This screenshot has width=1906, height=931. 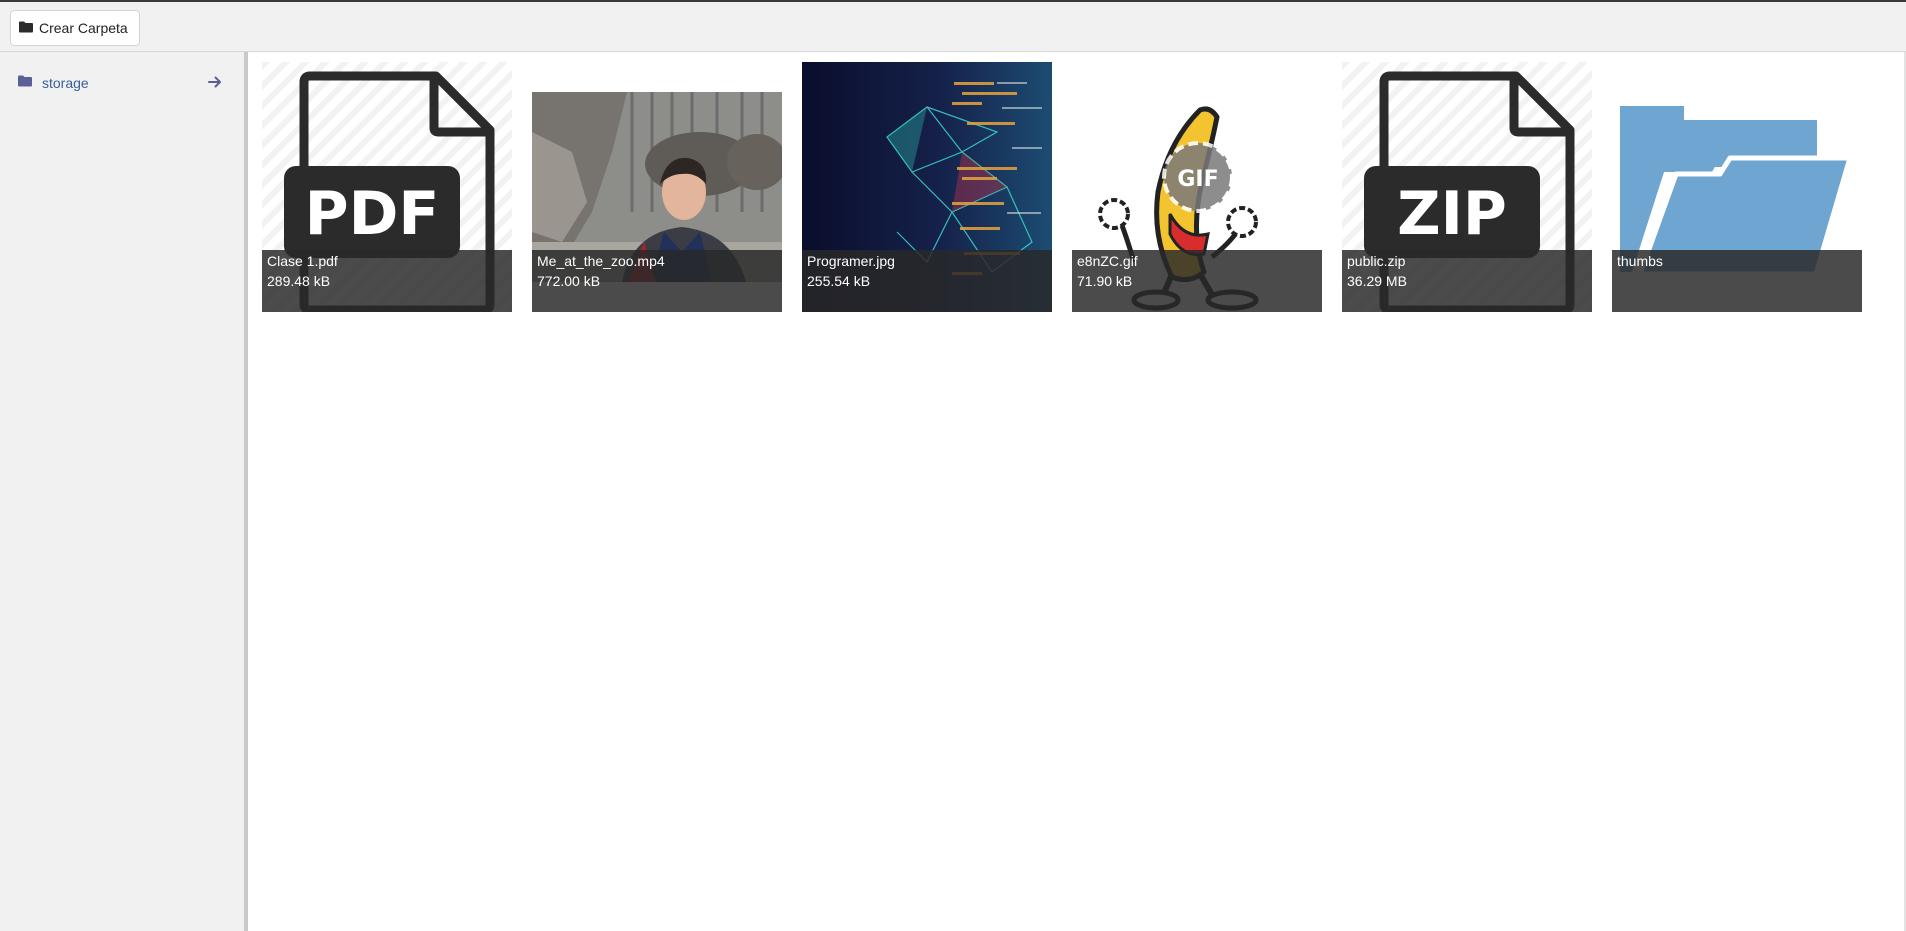 What do you see at coordinates (657, 281) in the screenshot?
I see `file-caption: Me_at_the_zoo.mp4 772.00 kB` at bounding box center [657, 281].